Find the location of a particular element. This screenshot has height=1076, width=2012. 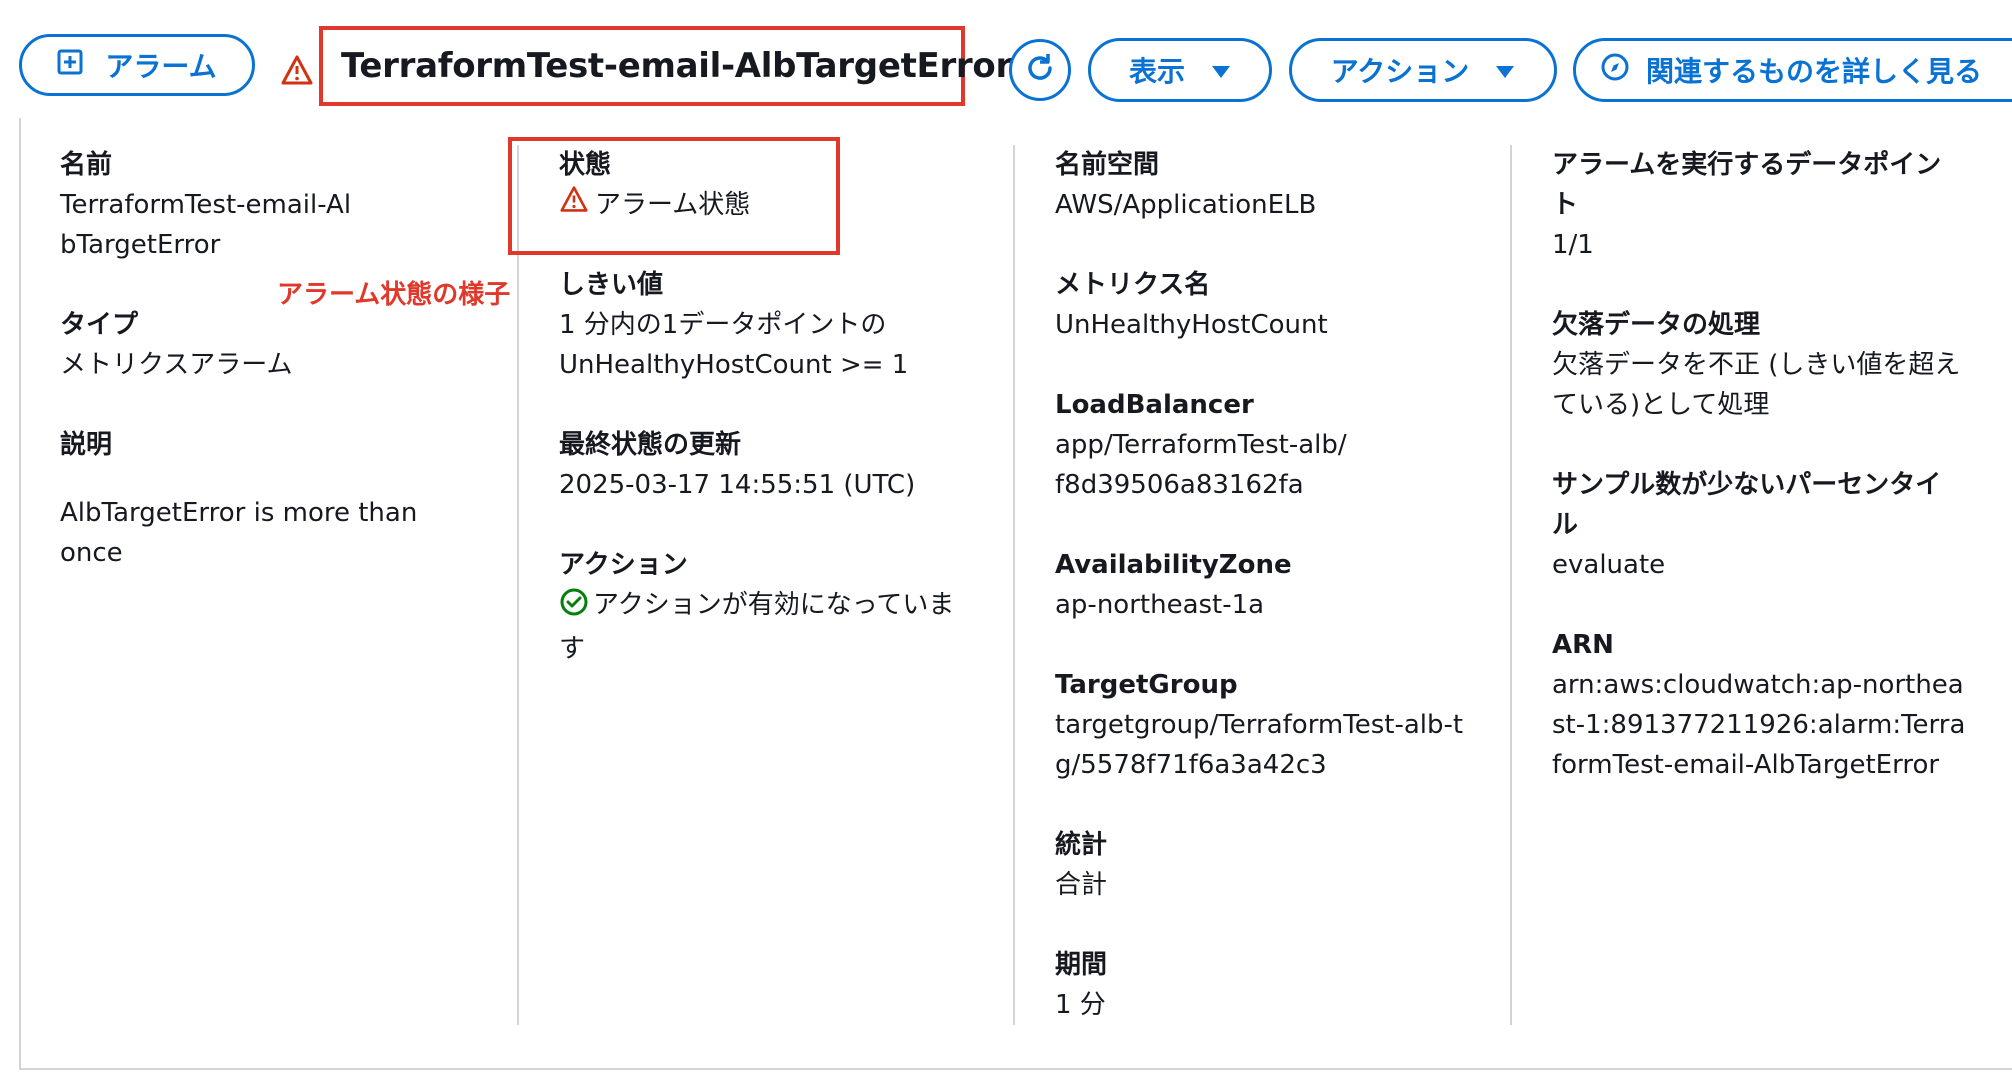

explore-related-button: 関連するものを詳しく見る is located at coordinates (1792, 70).